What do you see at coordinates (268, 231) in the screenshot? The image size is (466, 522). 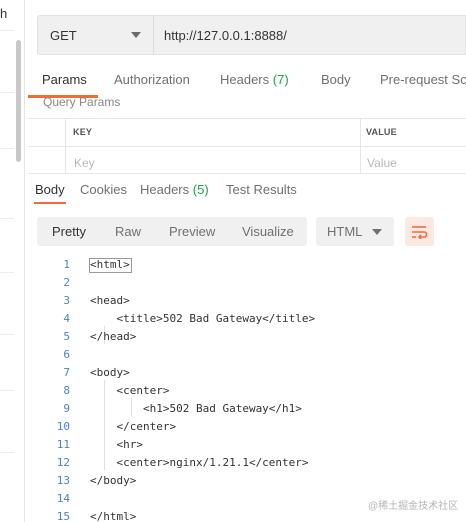 I see `visualize-button: Visualize` at bounding box center [268, 231].